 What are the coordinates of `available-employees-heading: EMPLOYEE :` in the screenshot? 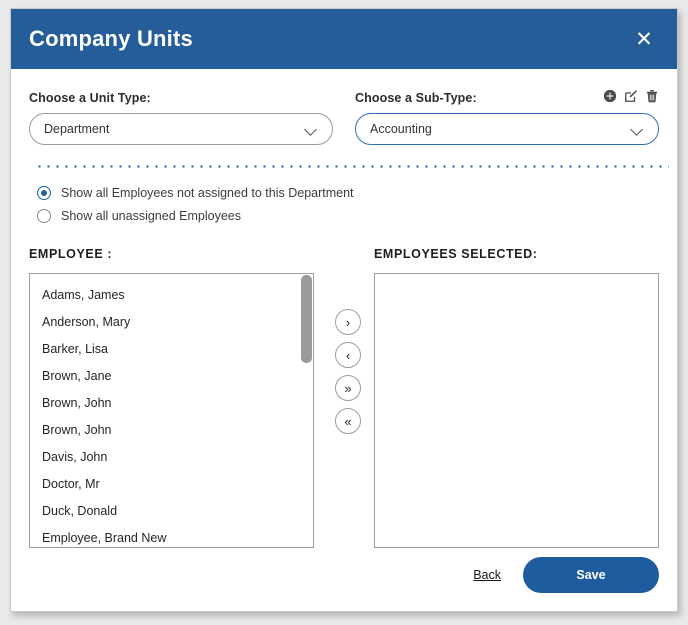 It's located at (71, 254).